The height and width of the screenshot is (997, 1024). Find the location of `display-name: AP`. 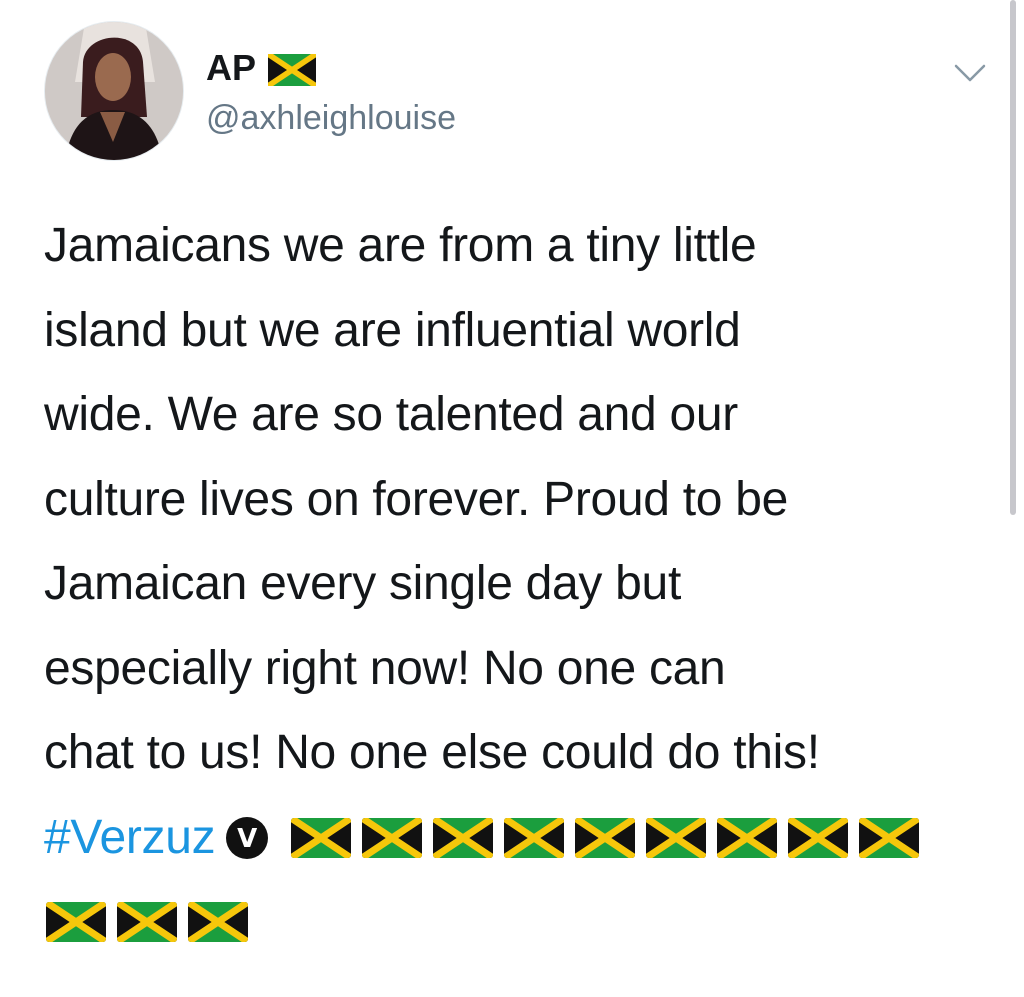

display-name: AP is located at coordinates (231, 68).